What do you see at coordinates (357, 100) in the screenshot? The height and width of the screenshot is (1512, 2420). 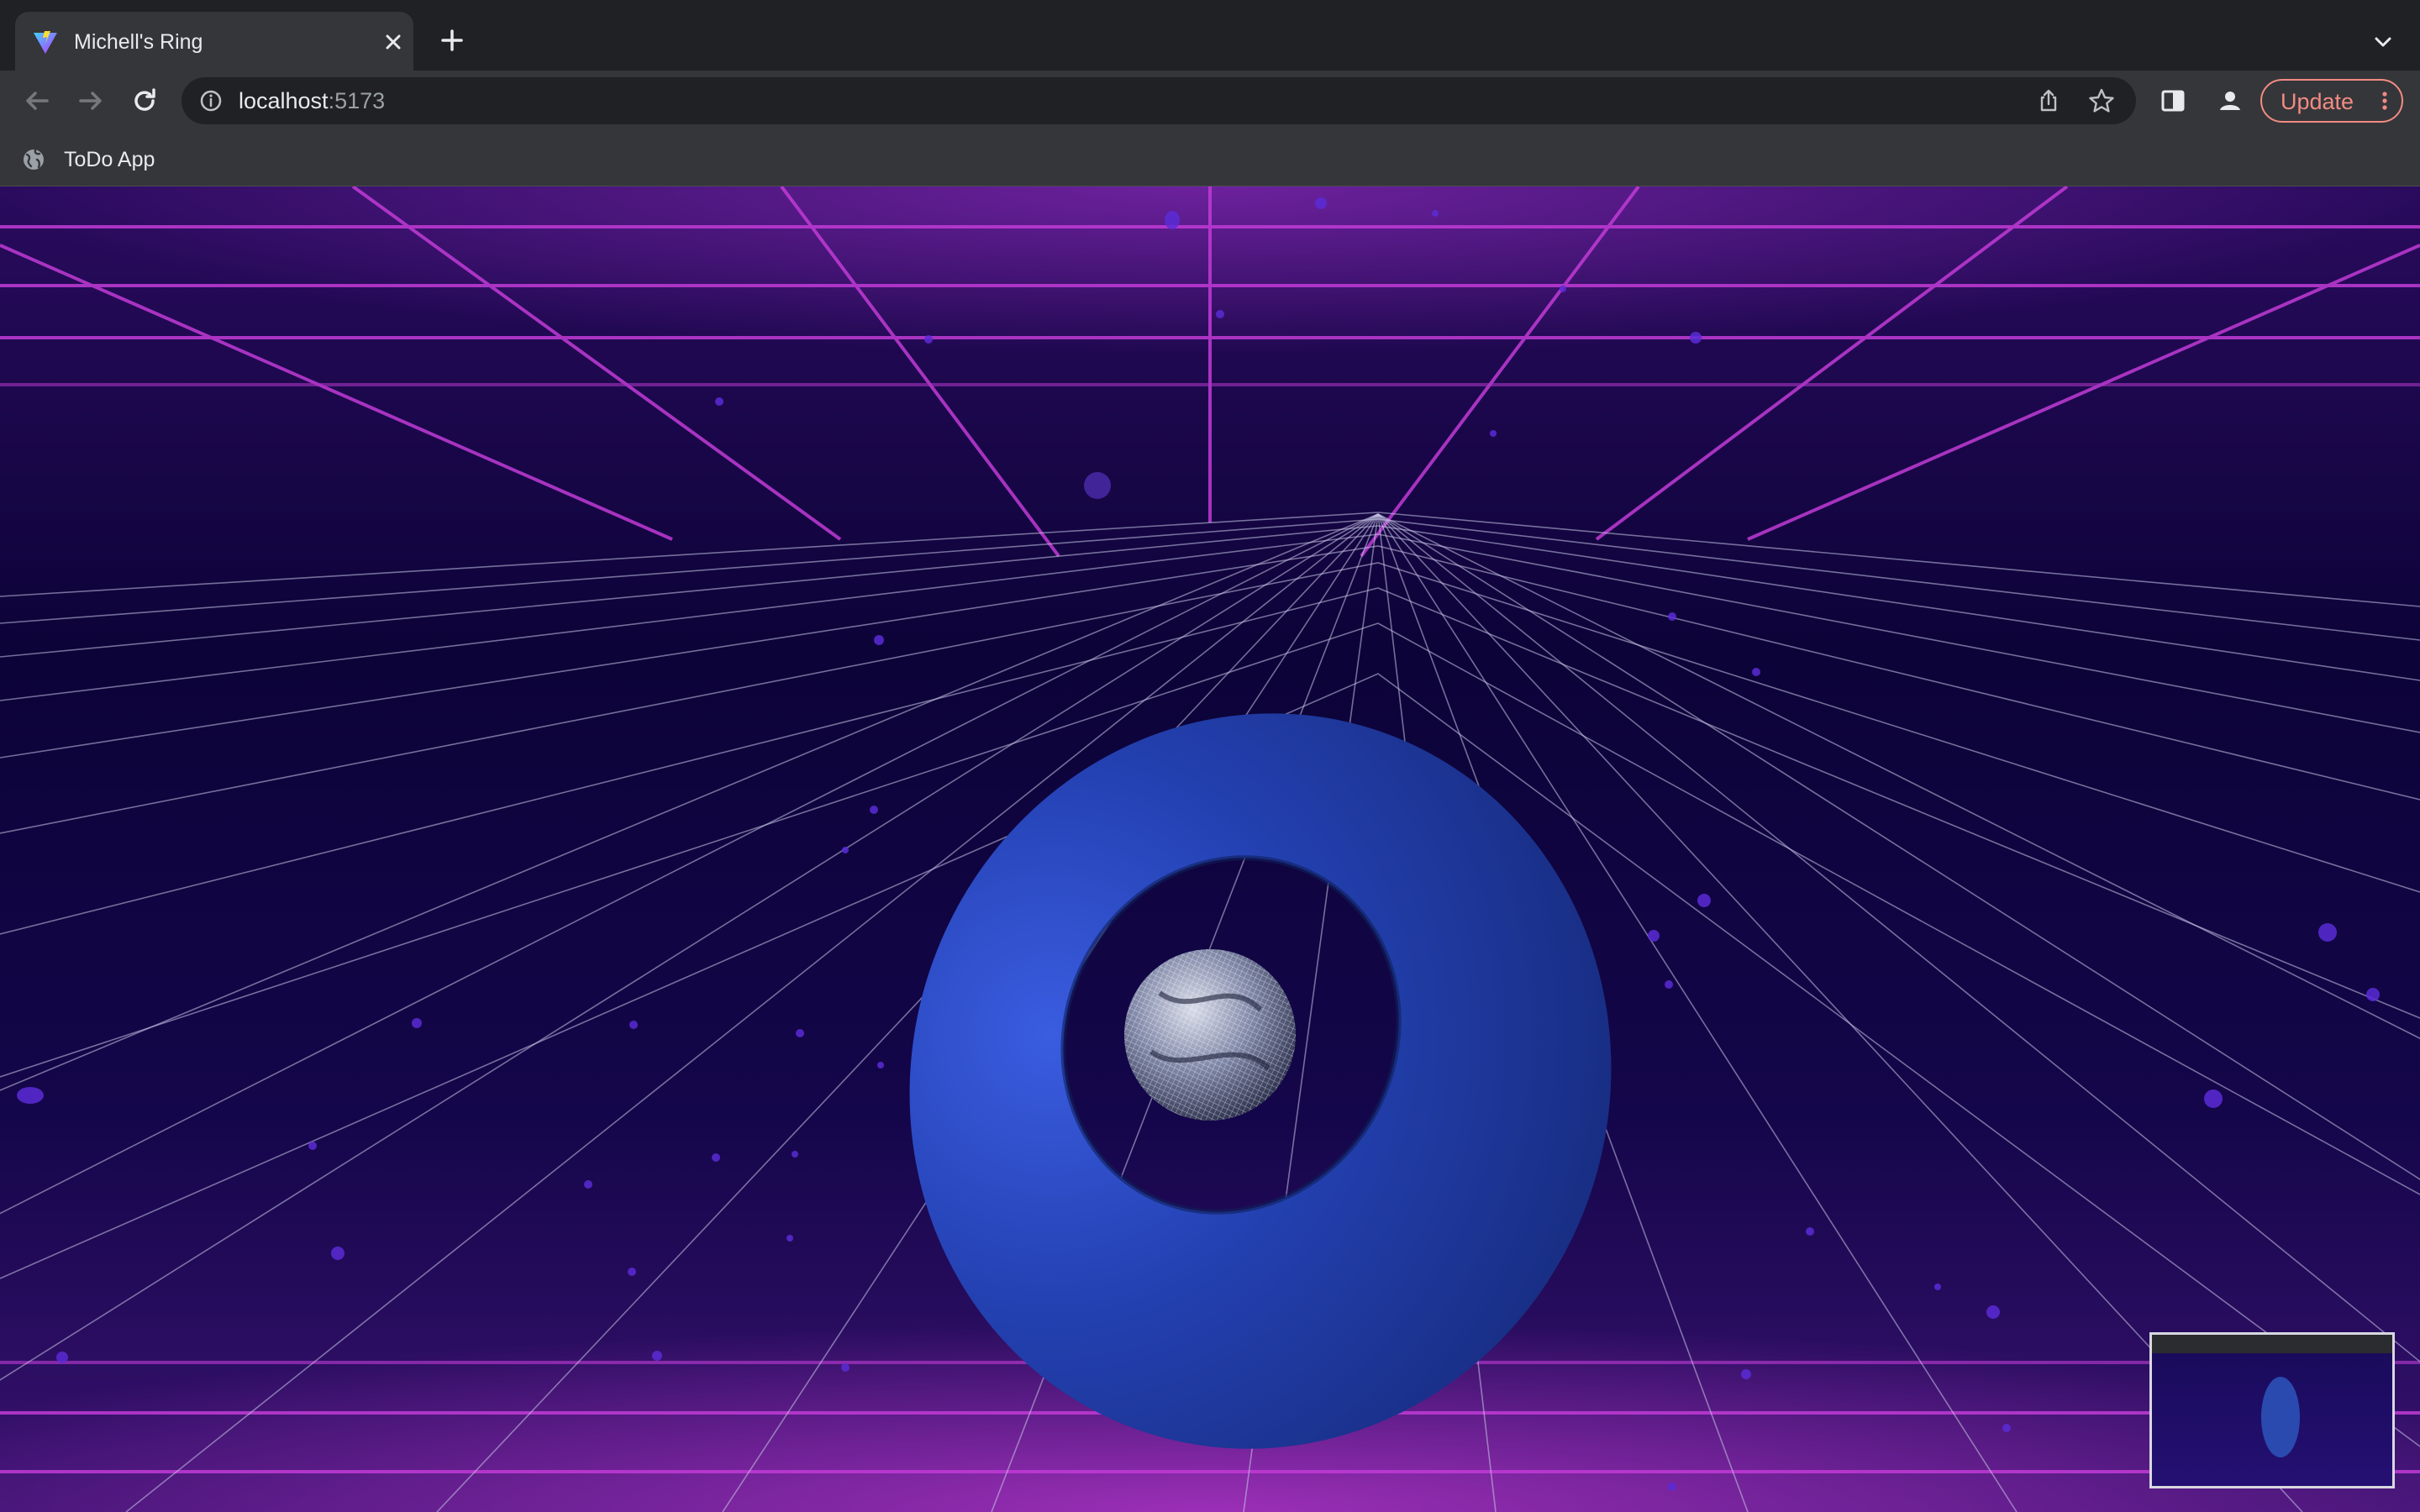 I see `url-port: :5173` at bounding box center [357, 100].